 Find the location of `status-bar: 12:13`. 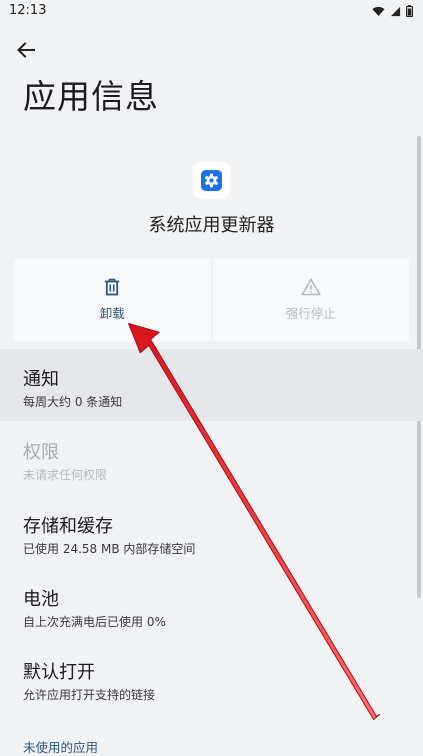

status-bar: 12:13 is located at coordinates (211, 12).